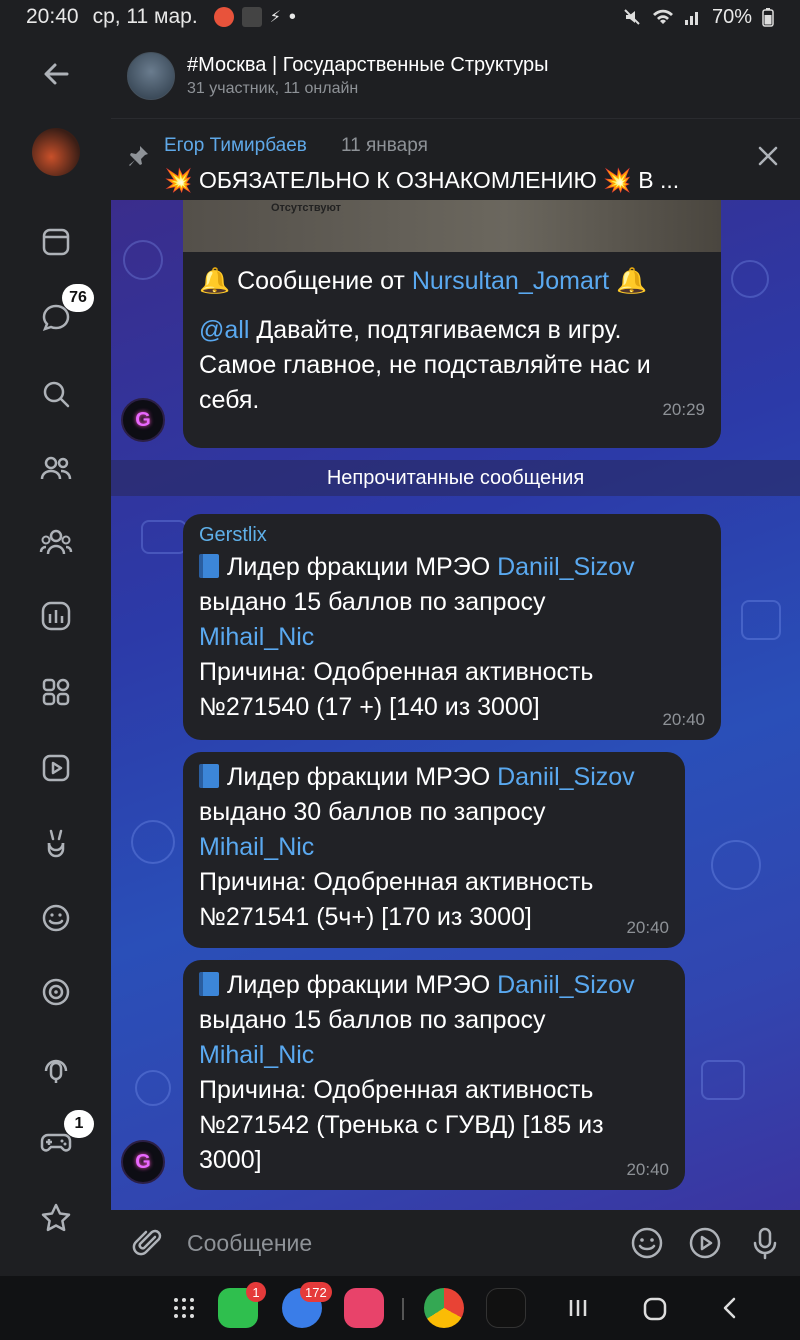 This screenshot has height=1340, width=800. I want to click on rail-item-podcasts, so click(56, 1068).